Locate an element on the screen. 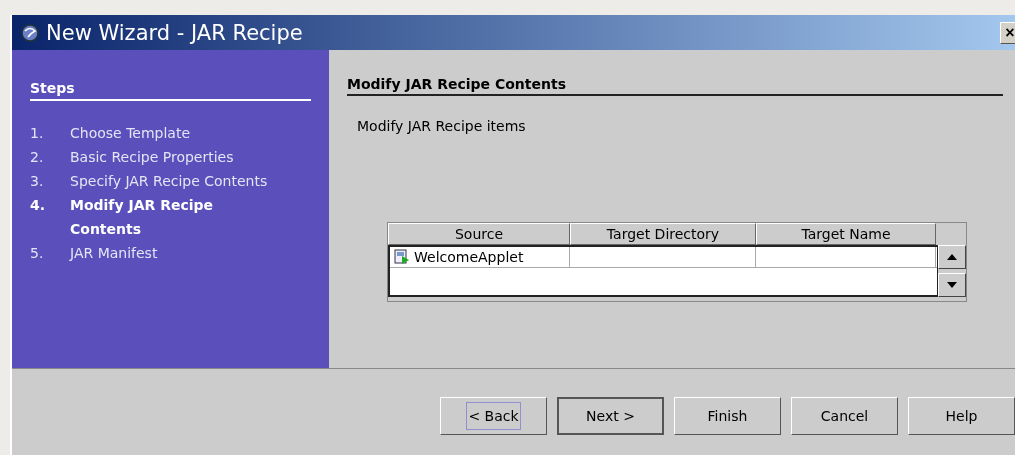 The width and height of the screenshot is (1015, 455). scroll-down-button is located at coordinates (952, 285).